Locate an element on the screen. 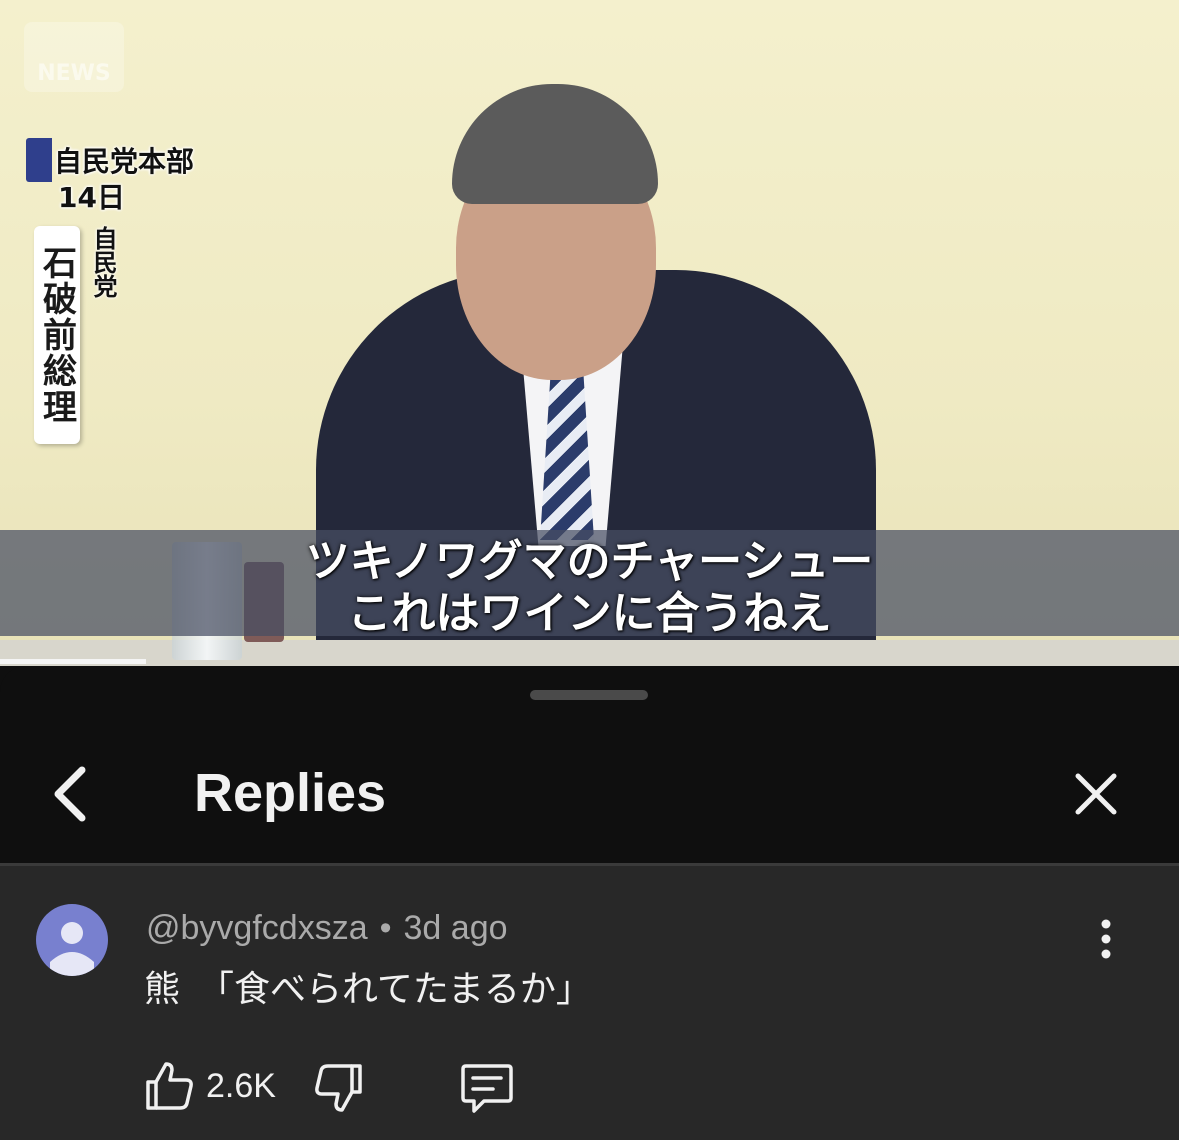 This screenshot has height=1140, width=1179. dislike-button is located at coordinates (338, 1088).